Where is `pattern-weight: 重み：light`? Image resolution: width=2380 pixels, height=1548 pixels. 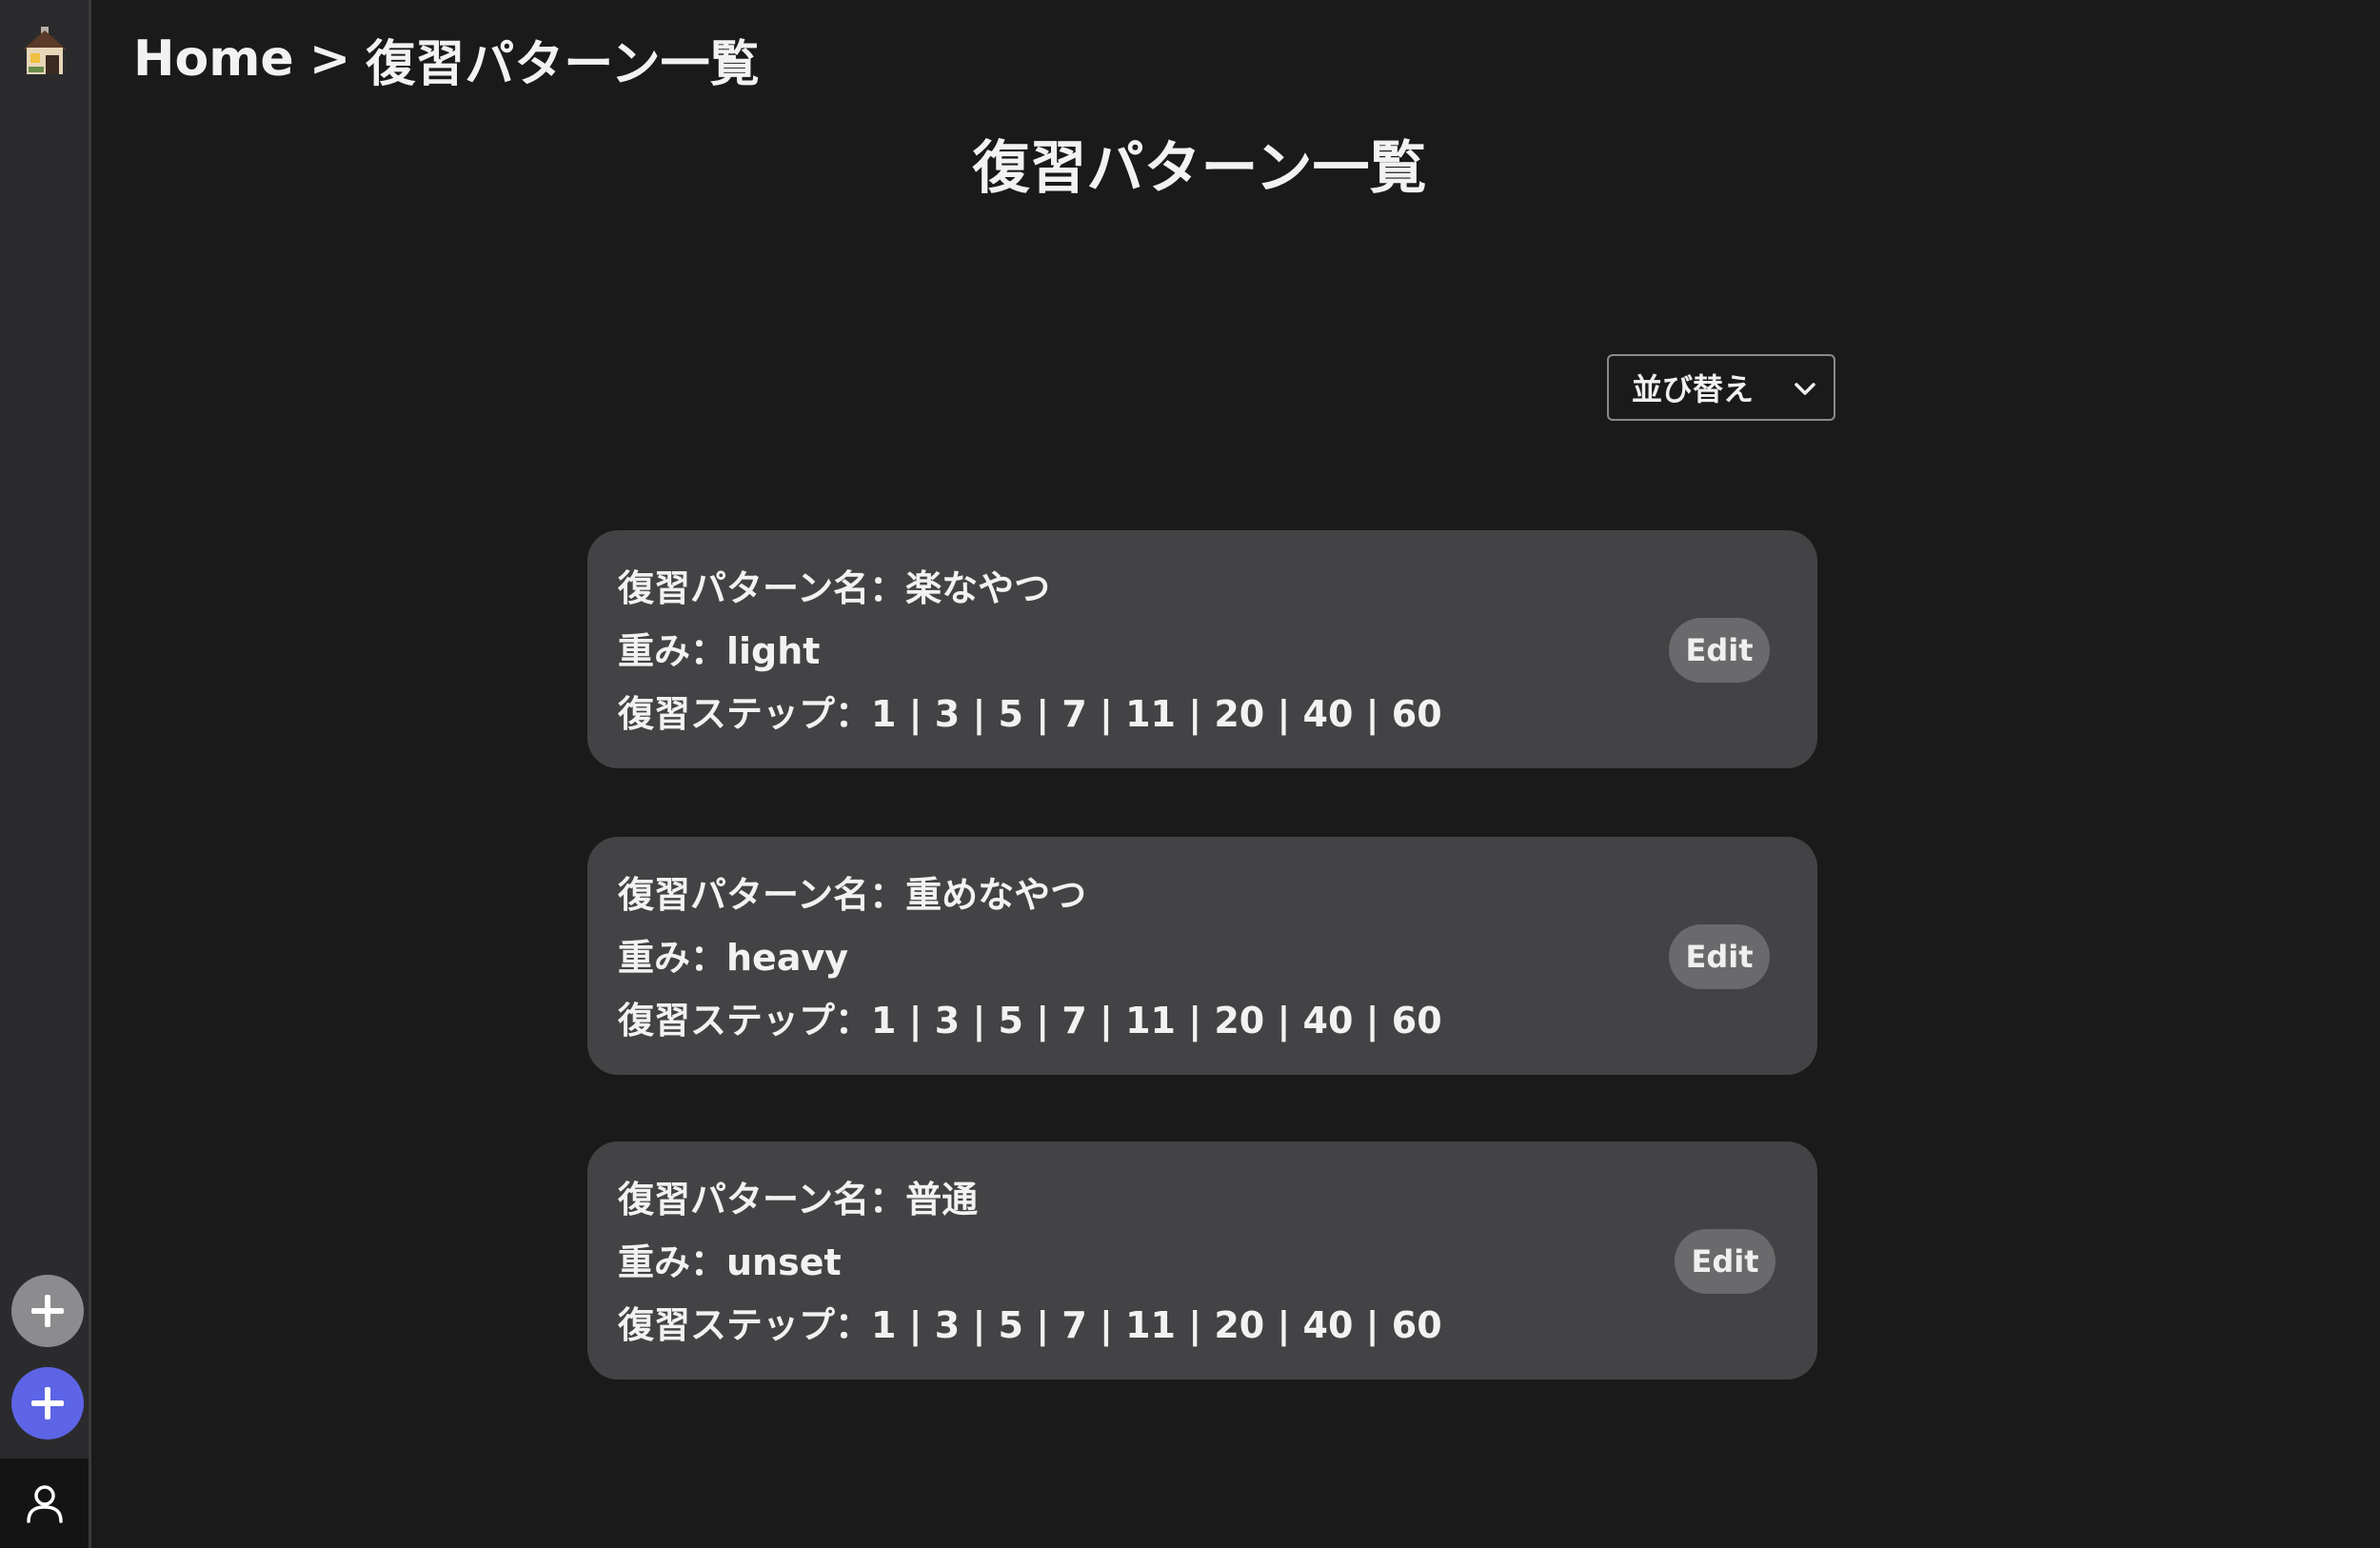 pattern-weight: 重み：light is located at coordinates (719, 651).